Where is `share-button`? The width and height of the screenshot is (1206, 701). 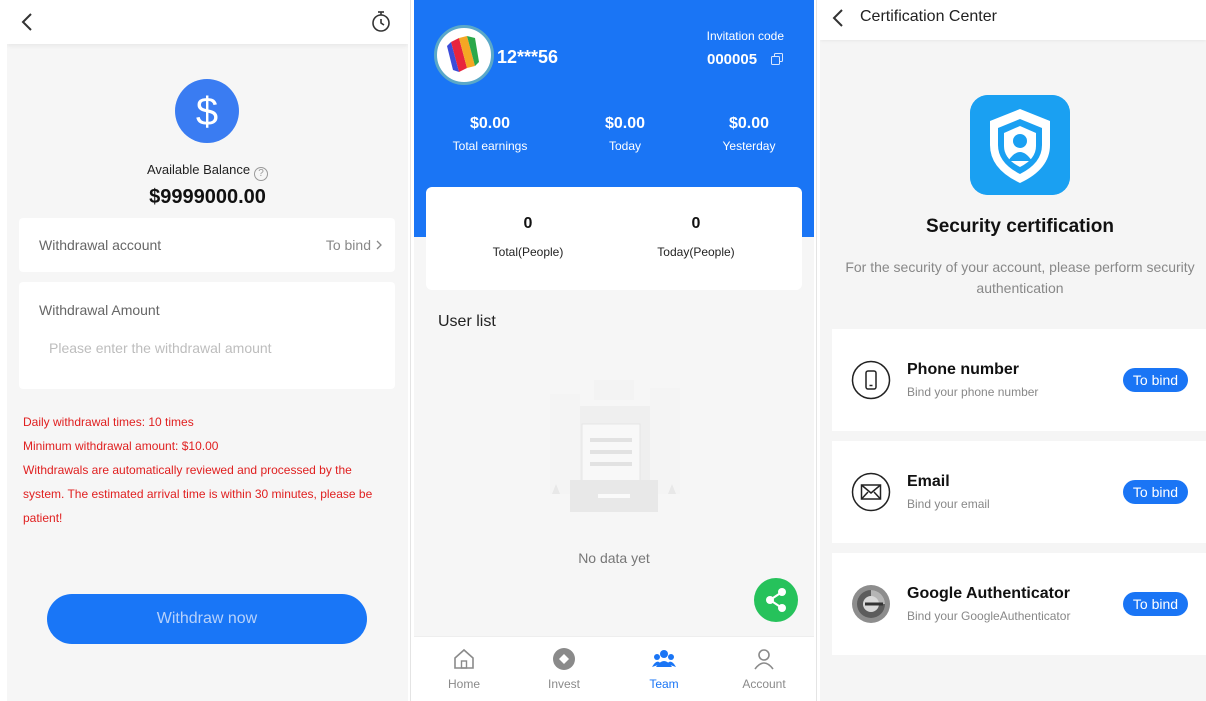
share-button is located at coordinates (776, 600).